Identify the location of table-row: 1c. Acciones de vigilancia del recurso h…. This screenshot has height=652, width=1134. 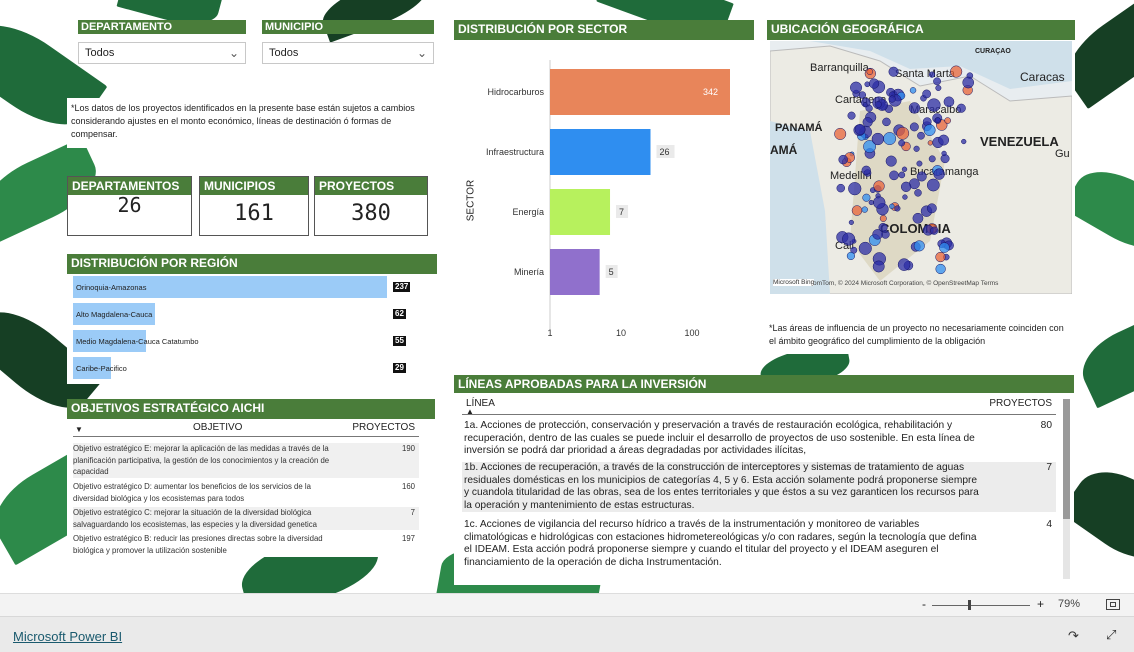
(759, 544).